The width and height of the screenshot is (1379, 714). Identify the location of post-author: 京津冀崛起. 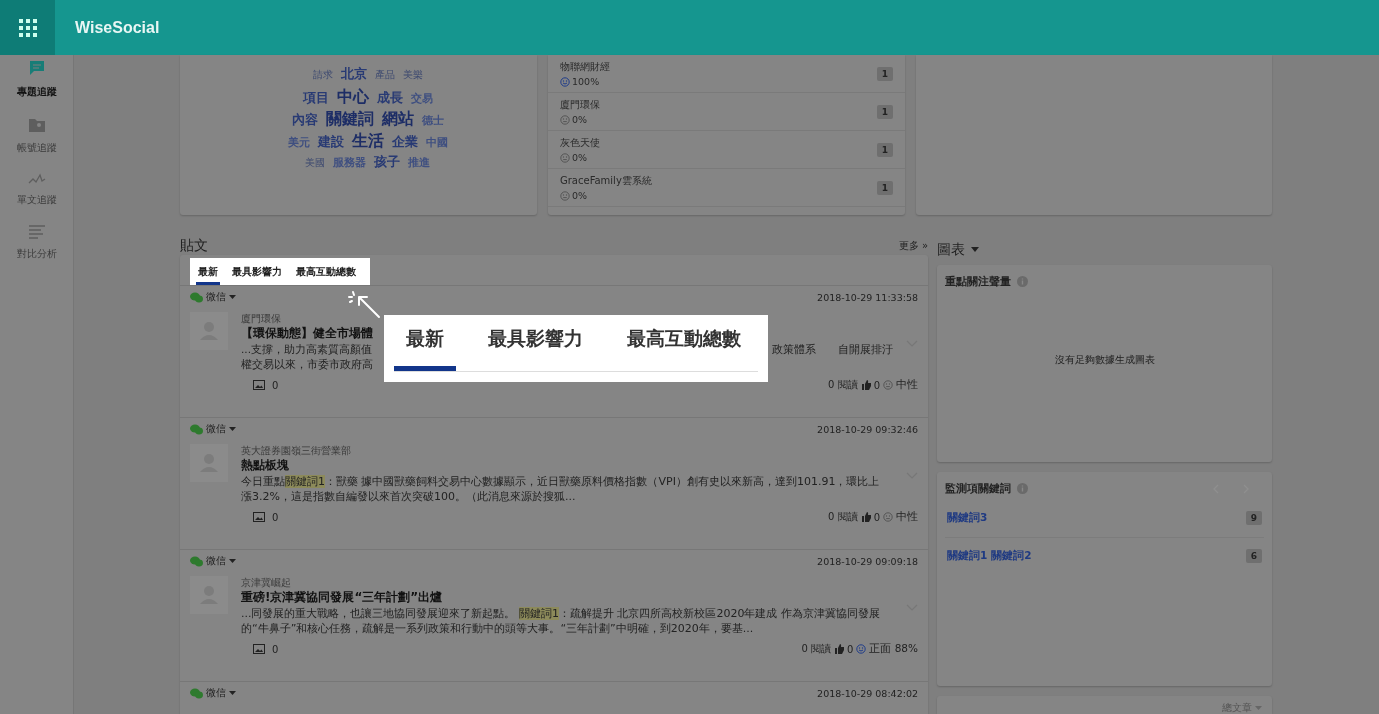
(266, 582).